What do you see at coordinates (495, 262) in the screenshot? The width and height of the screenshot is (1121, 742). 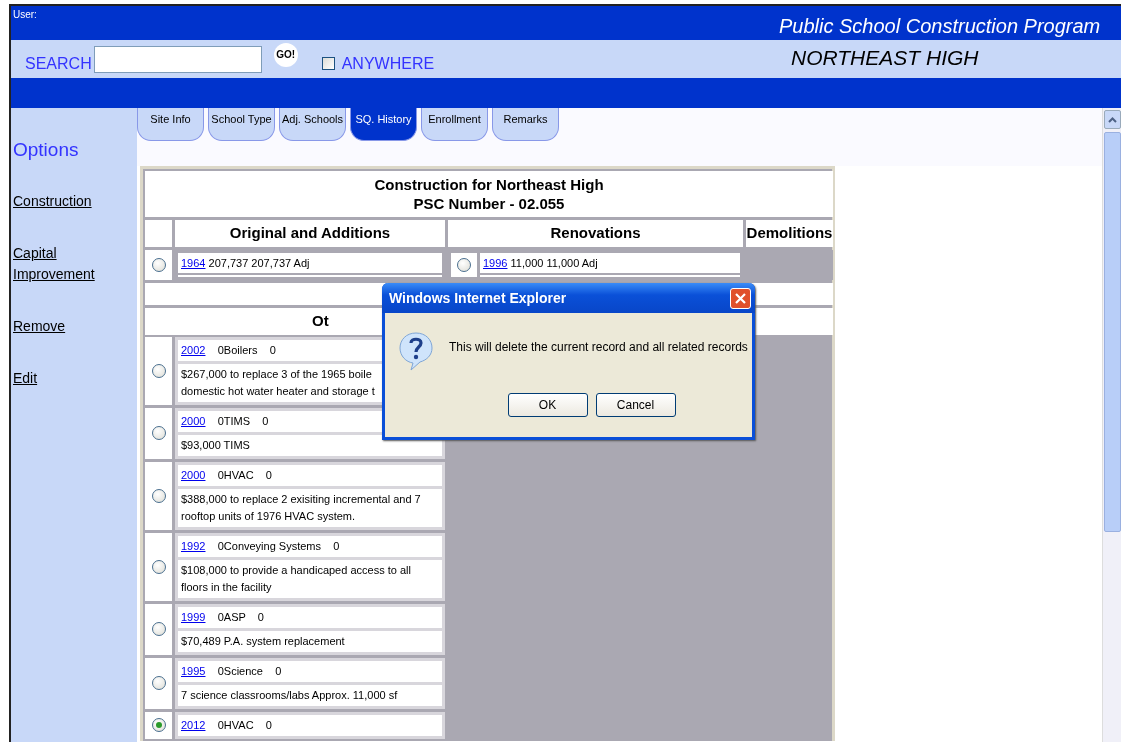 I see `year-link: 1996` at bounding box center [495, 262].